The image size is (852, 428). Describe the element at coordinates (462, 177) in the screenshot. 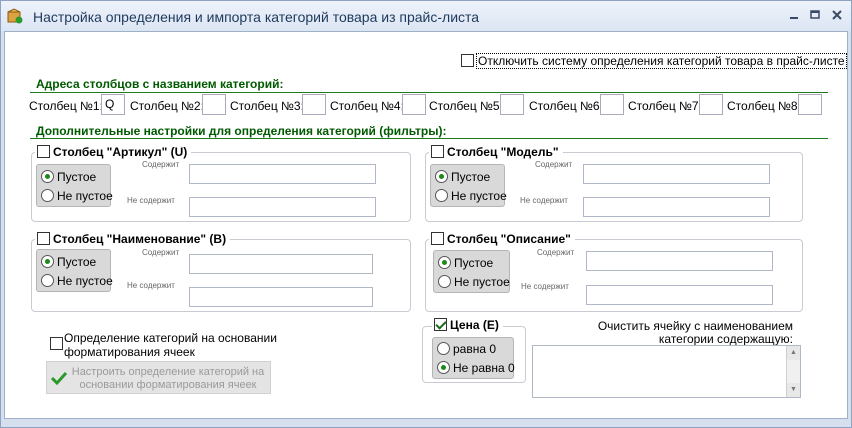

I see `filter-model-opt-empty: Пустое` at that location.